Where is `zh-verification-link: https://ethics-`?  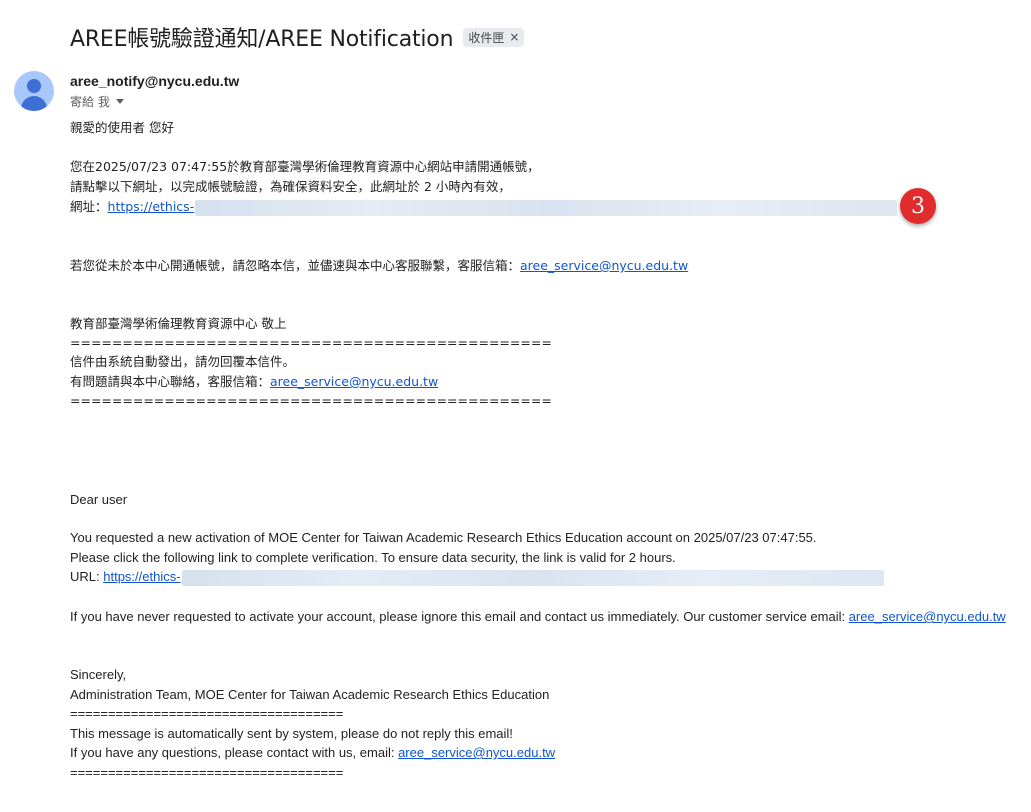
zh-verification-link: https://ethics- is located at coordinates (151, 206).